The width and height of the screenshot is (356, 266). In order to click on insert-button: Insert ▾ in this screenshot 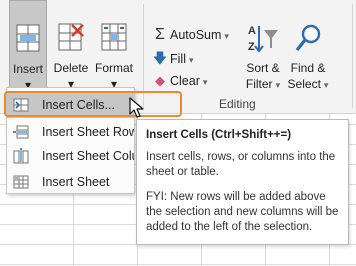, I will do `click(28, 50)`.